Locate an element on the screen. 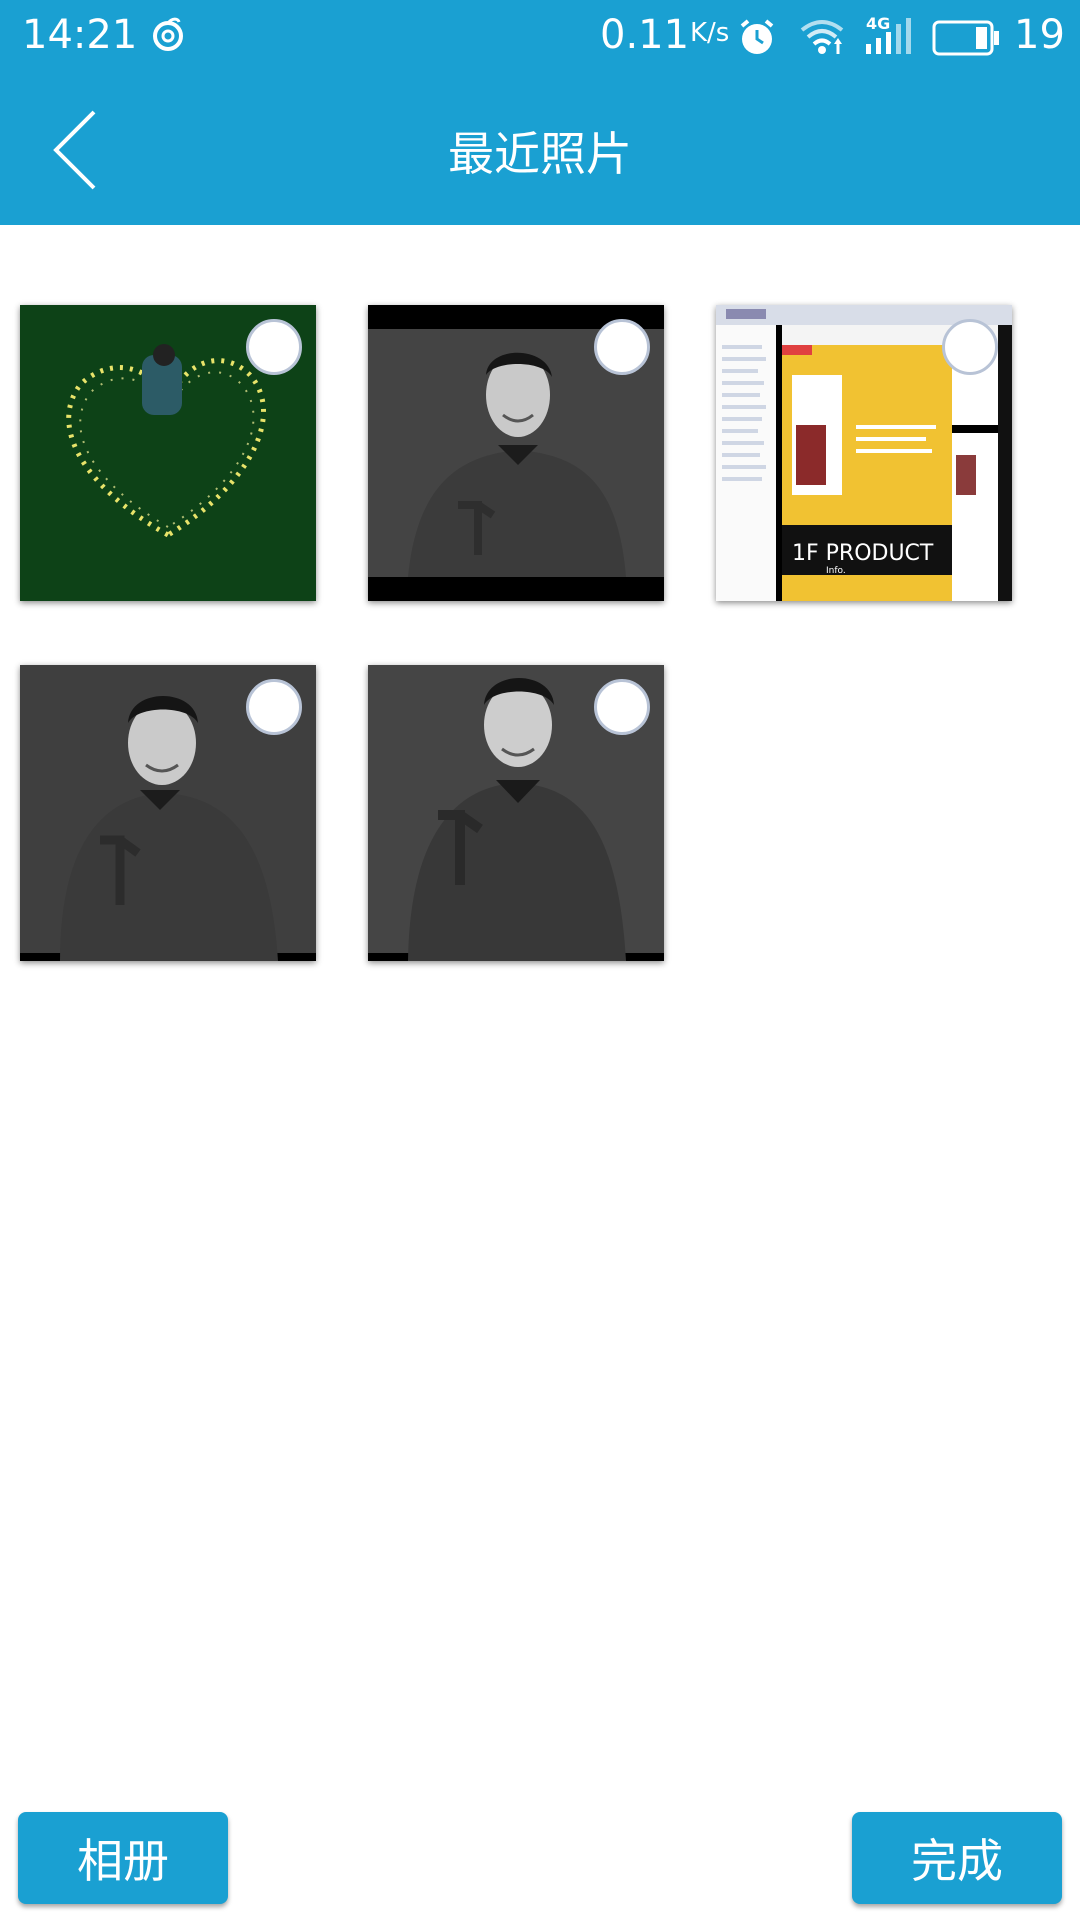 The image size is (1080, 1920). alarm-icon is located at coordinates (757, 36).